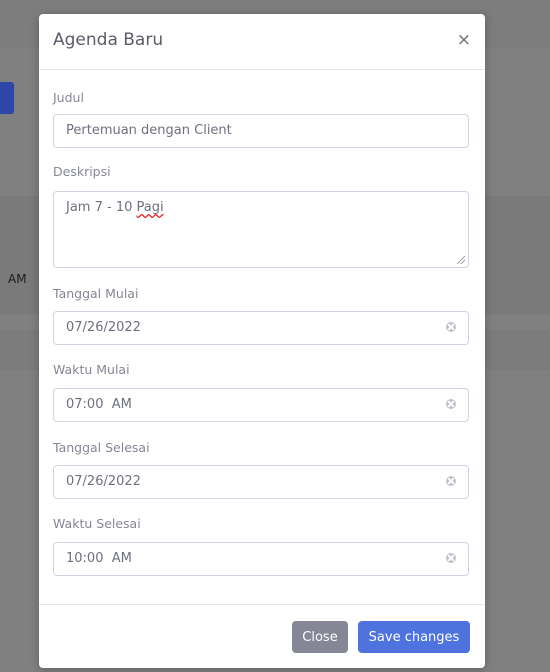  What do you see at coordinates (99, 404) in the screenshot?
I see `waktu-mulai-value: 07:00 AM` at bounding box center [99, 404].